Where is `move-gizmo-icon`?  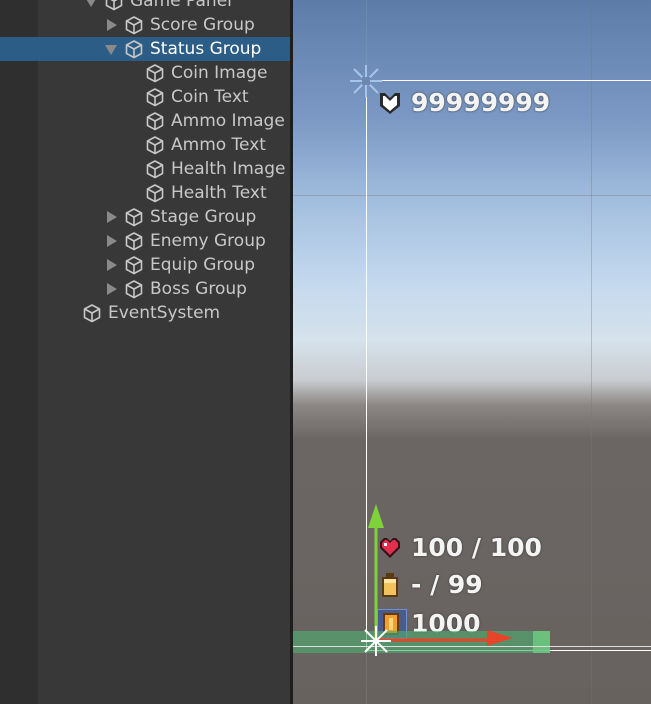
move-gizmo-icon is located at coordinates (446, 585).